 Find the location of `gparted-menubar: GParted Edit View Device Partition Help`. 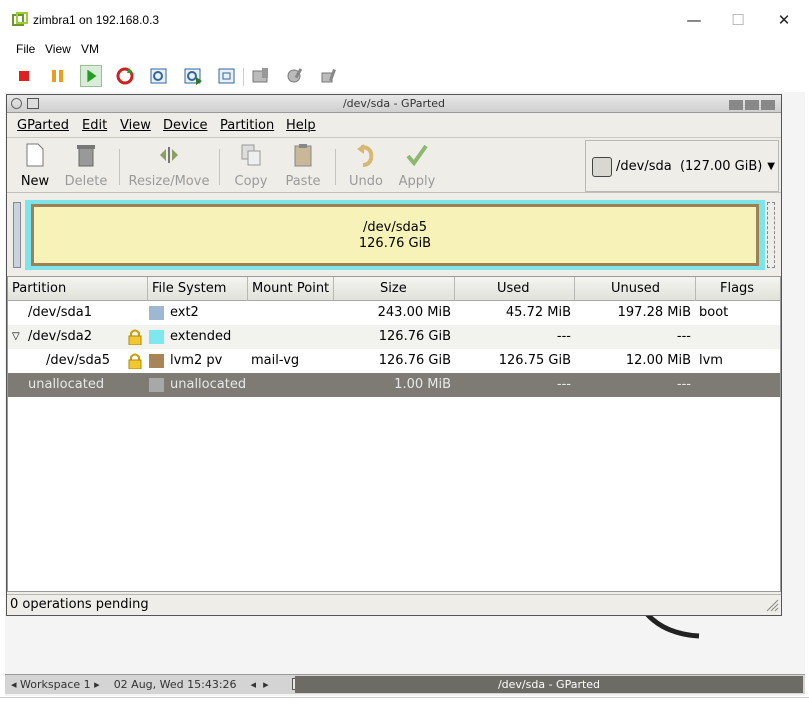

gparted-menubar: GParted Edit View Device Partition Help is located at coordinates (394, 126).